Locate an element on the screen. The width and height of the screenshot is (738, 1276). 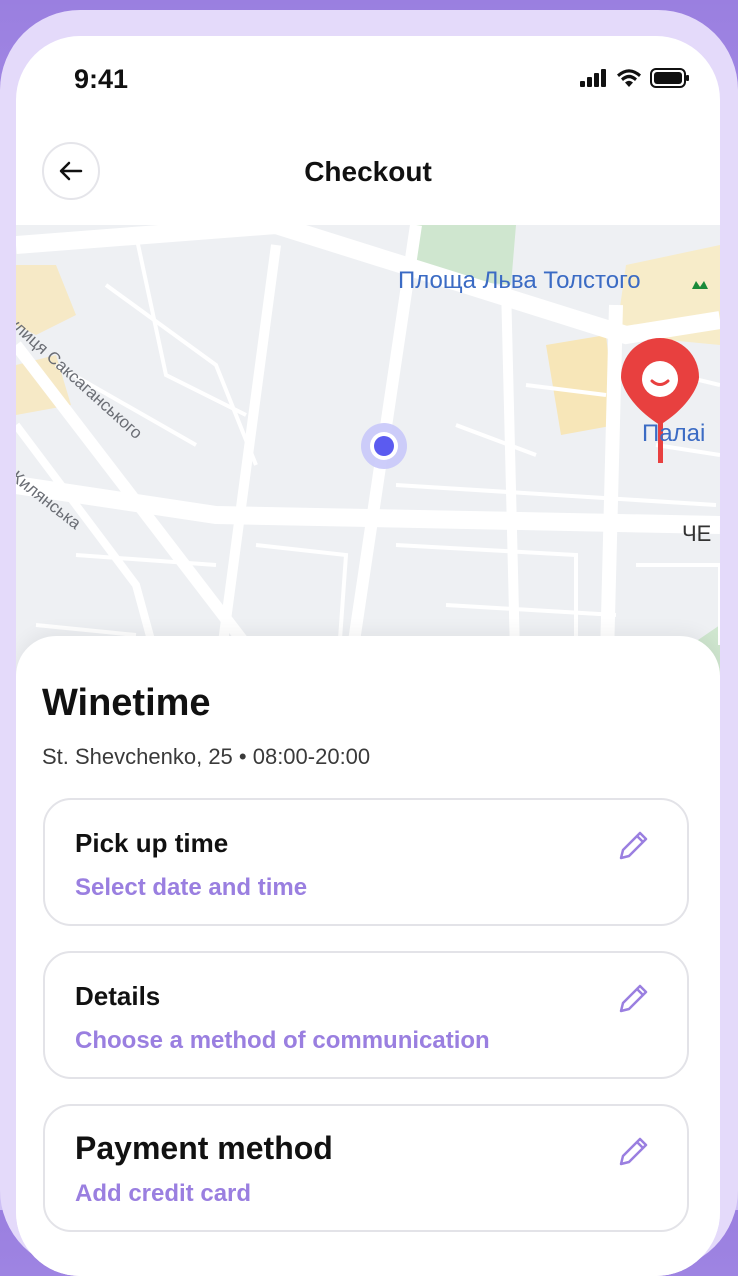
card-subtitle: Select date and time is located at coordinates (191, 888).